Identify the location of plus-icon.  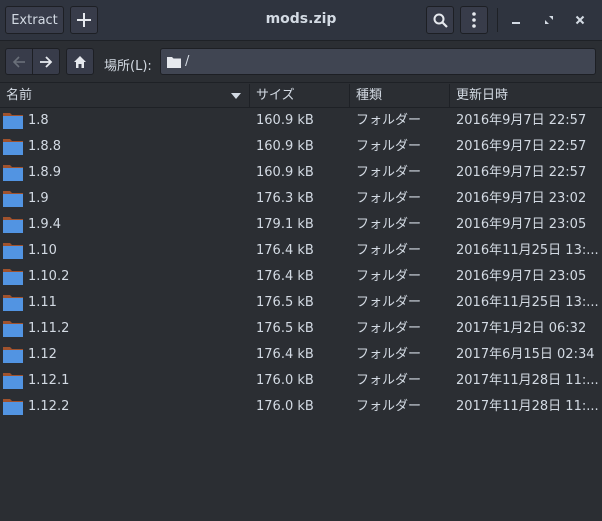
(84, 20).